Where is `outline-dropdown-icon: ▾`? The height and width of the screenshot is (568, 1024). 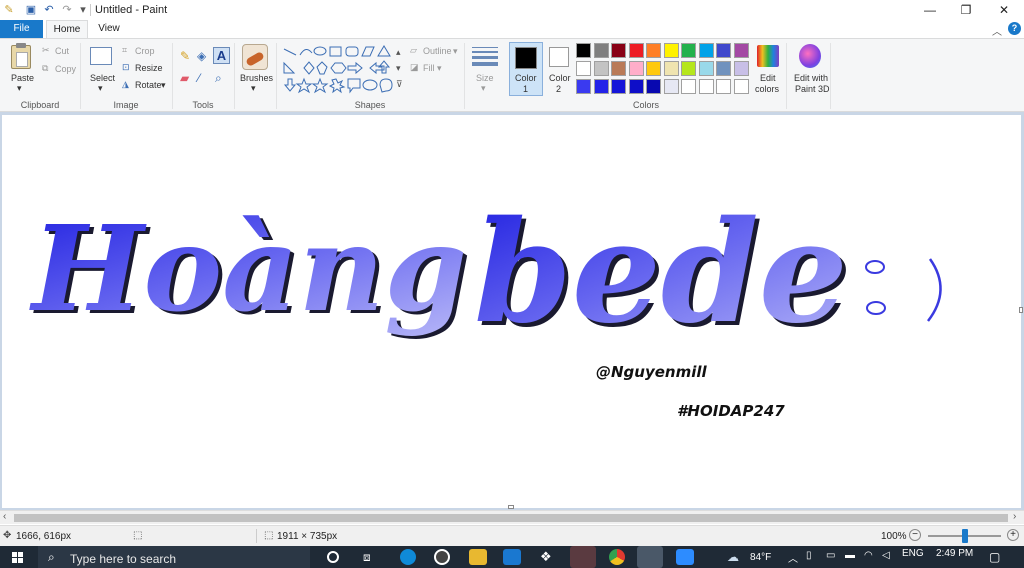
outline-dropdown-icon: ▾ is located at coordinates (455, 51).